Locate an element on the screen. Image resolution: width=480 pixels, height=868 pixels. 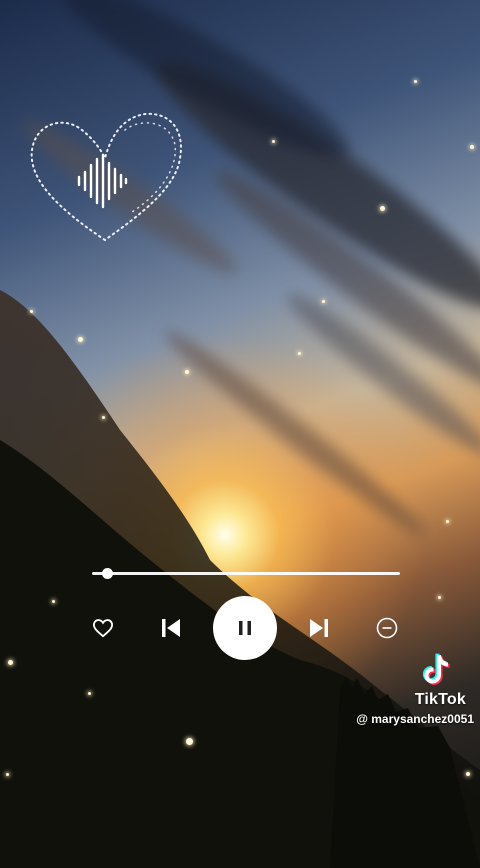
next-button is located at coordinates (319, 628).